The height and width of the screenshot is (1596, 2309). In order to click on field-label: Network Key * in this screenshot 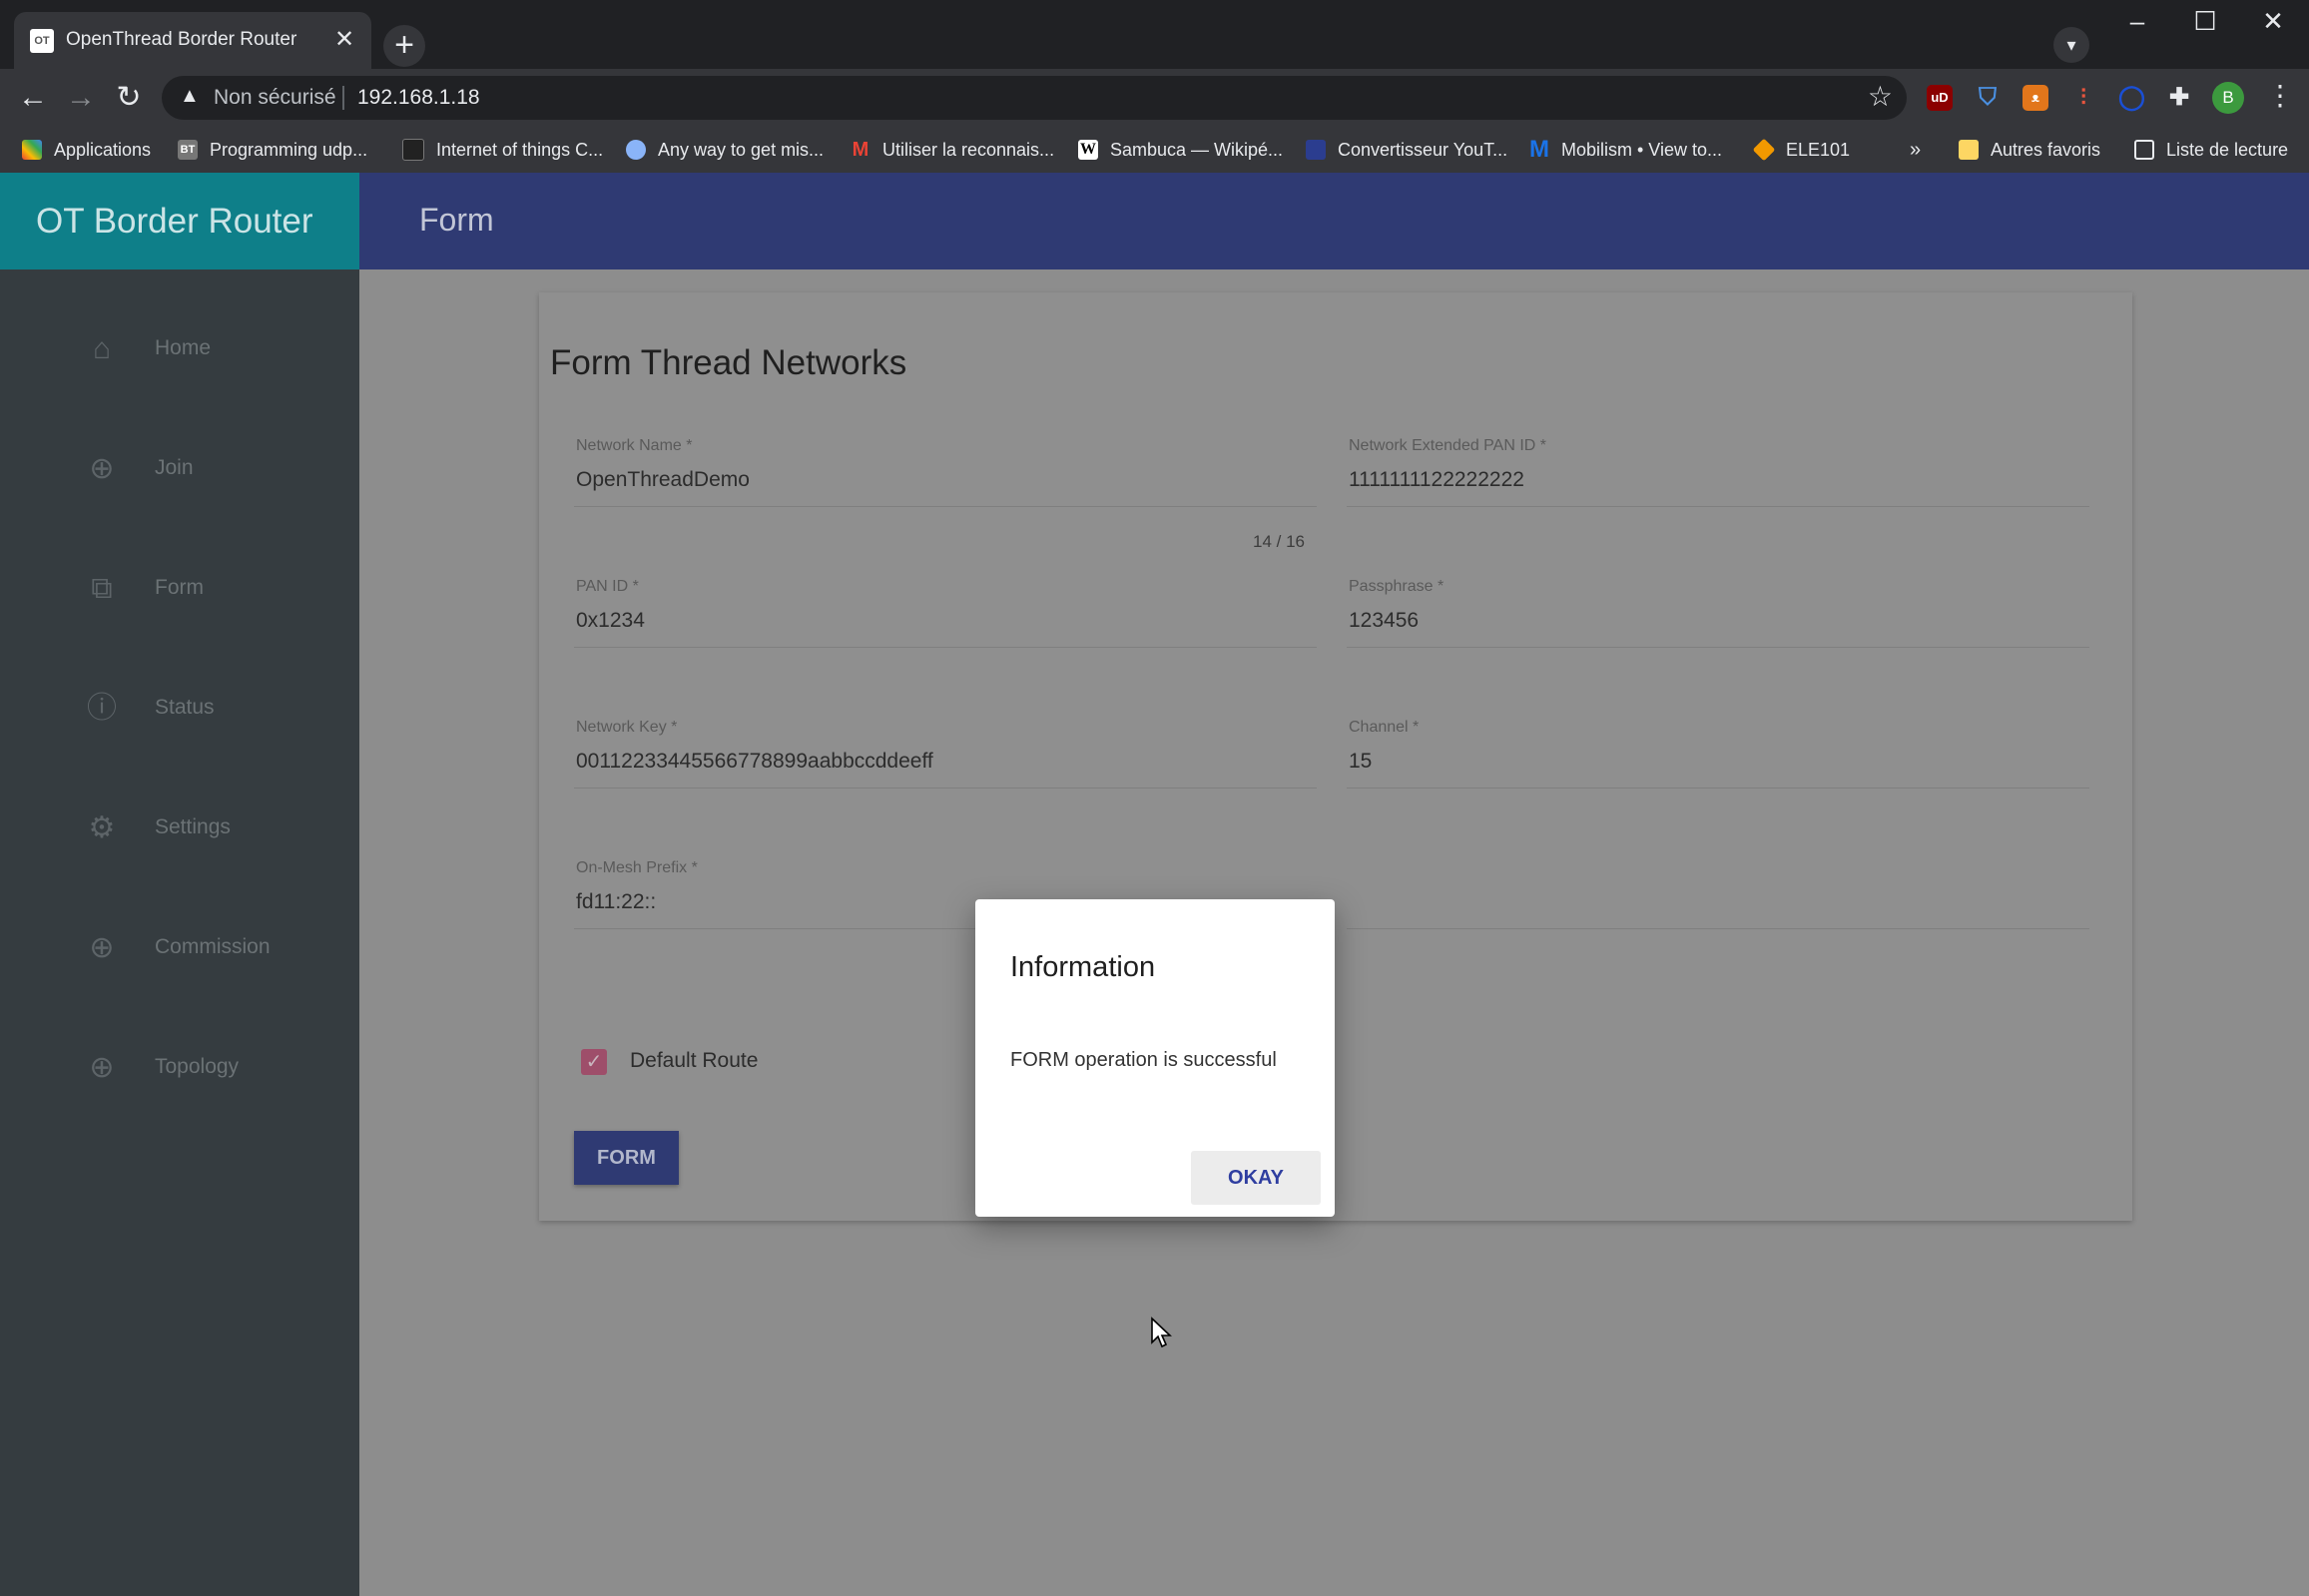, I will do `click(627, 727)`.